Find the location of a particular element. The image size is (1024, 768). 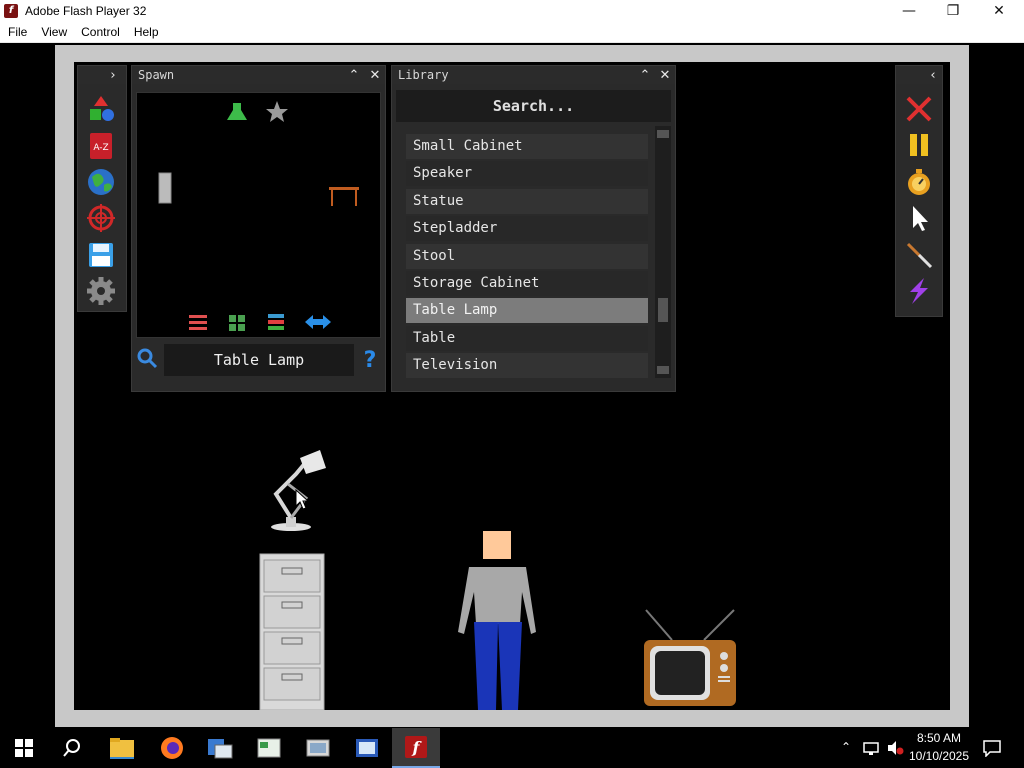

a-z-book-icon: A-Z is located at coordinates (101, 146).